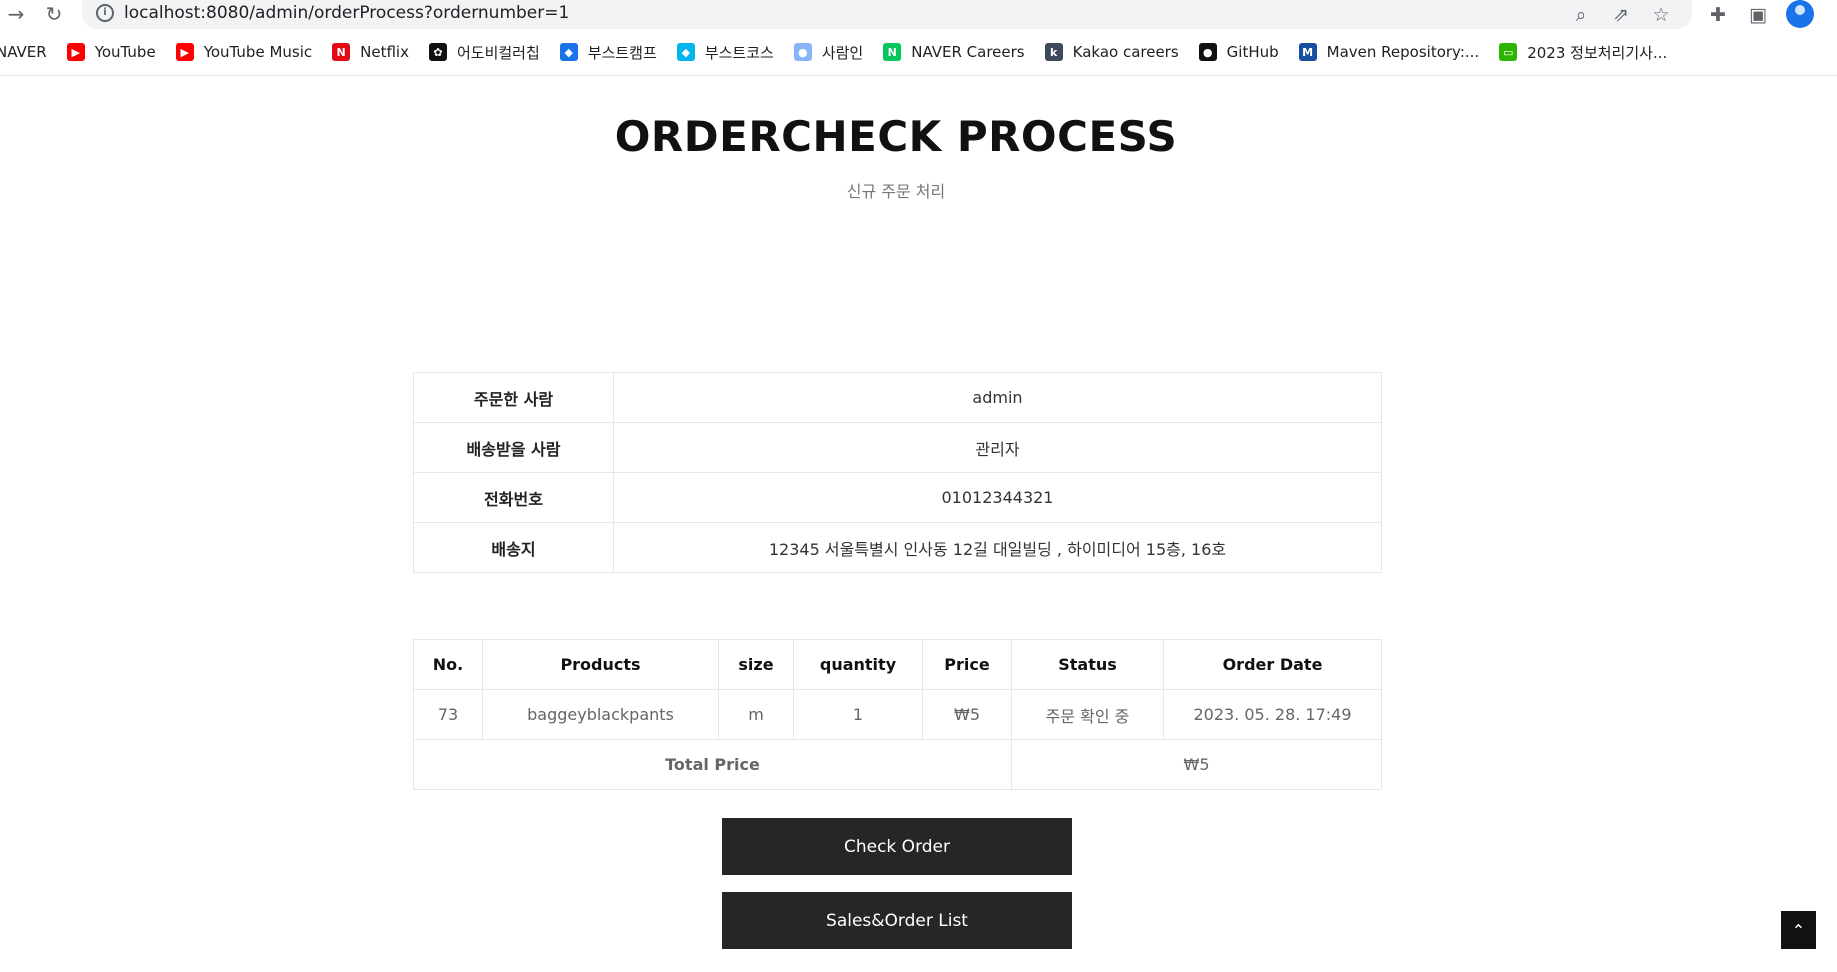 The image size is (1837, 972). What do you see at coordinates (513, 547) in the screenshot?
I see `address-label: 배송지` at bounding box center [513, 547].